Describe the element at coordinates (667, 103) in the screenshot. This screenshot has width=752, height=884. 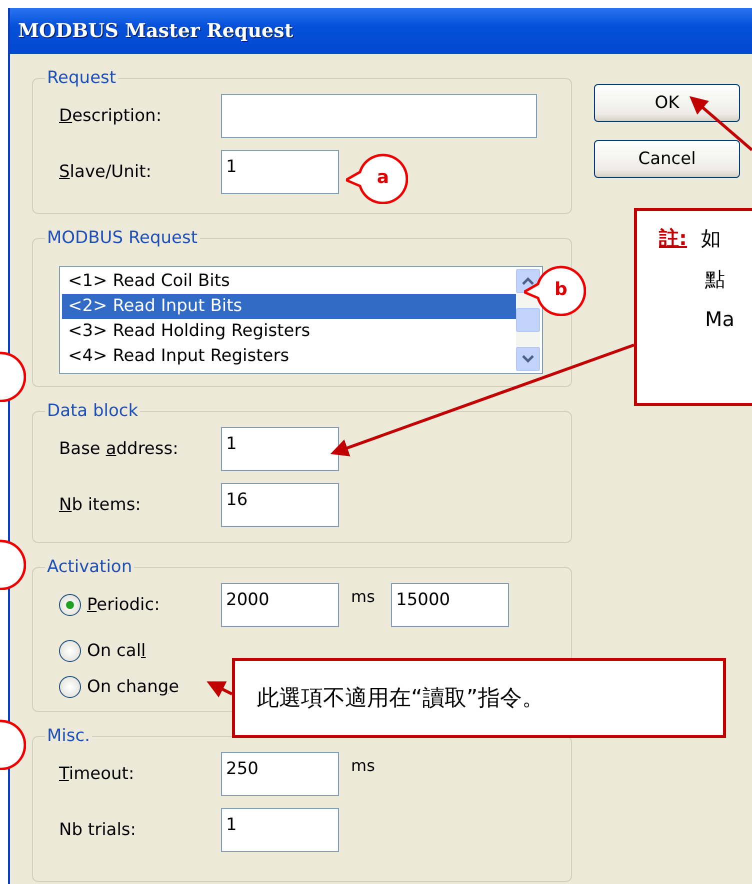
I see `ok-button: OK` at that location.